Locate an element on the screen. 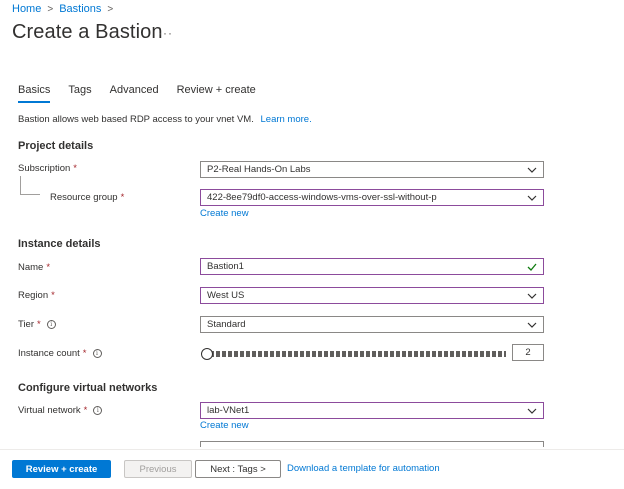 The height and width of the screenshot is (489, 624). subscription-label: Subscription * is located at coordinates (47, 168).